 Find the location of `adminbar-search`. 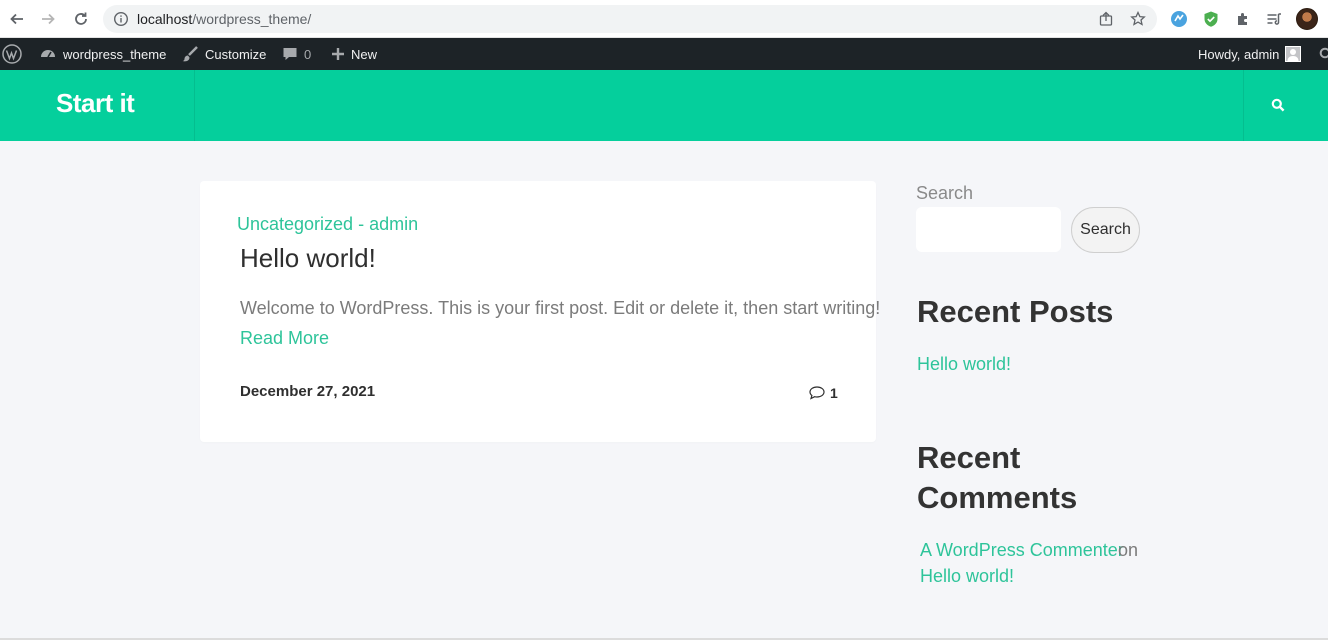

adminbar-search is located at coordinates (1323, 54).